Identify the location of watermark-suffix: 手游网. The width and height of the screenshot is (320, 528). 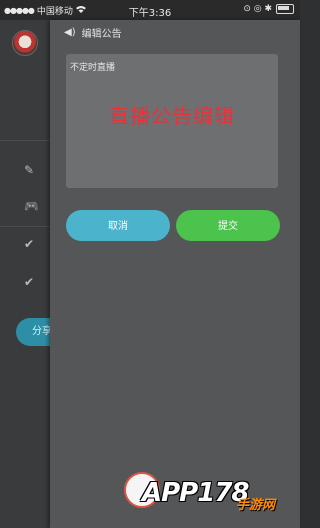
(256, 505).